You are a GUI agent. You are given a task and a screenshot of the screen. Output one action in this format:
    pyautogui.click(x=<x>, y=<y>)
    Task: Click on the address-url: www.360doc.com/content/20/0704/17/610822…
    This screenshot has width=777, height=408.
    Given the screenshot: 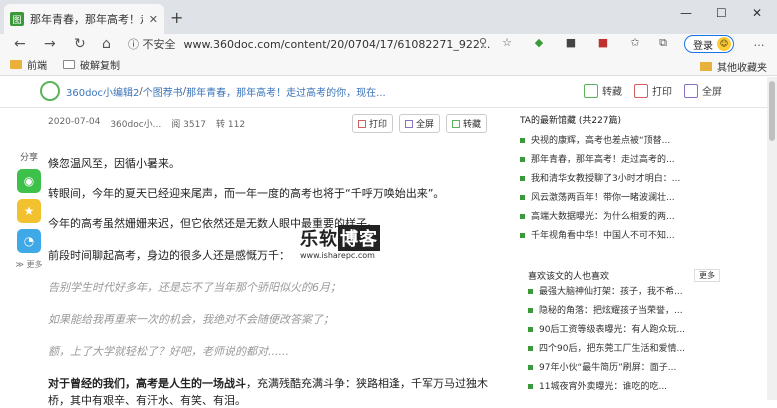 What is the action you would take?
    pyautogui.click(x=337, y=44)
    